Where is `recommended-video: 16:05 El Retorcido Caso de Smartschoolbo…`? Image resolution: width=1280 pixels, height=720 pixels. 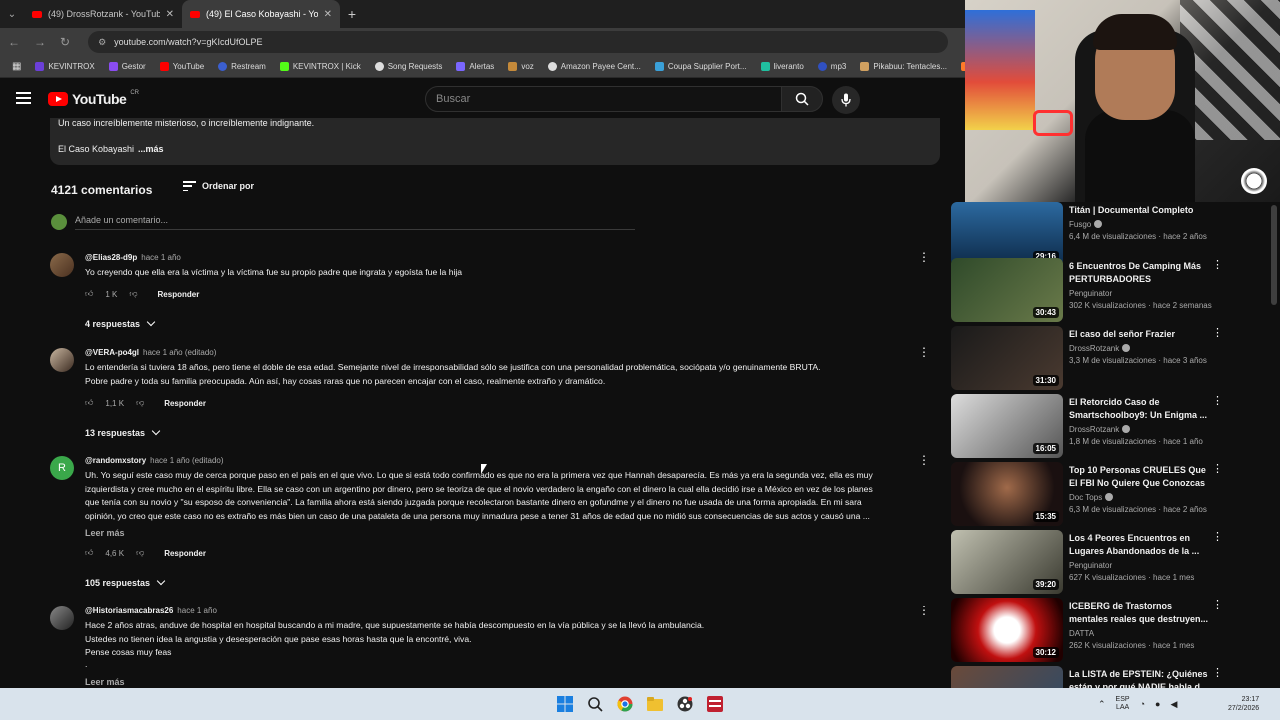 recommended-video: 16:05 El Retorcido Caso de Smartschoolbo… is located at coordinates (1111, 426).